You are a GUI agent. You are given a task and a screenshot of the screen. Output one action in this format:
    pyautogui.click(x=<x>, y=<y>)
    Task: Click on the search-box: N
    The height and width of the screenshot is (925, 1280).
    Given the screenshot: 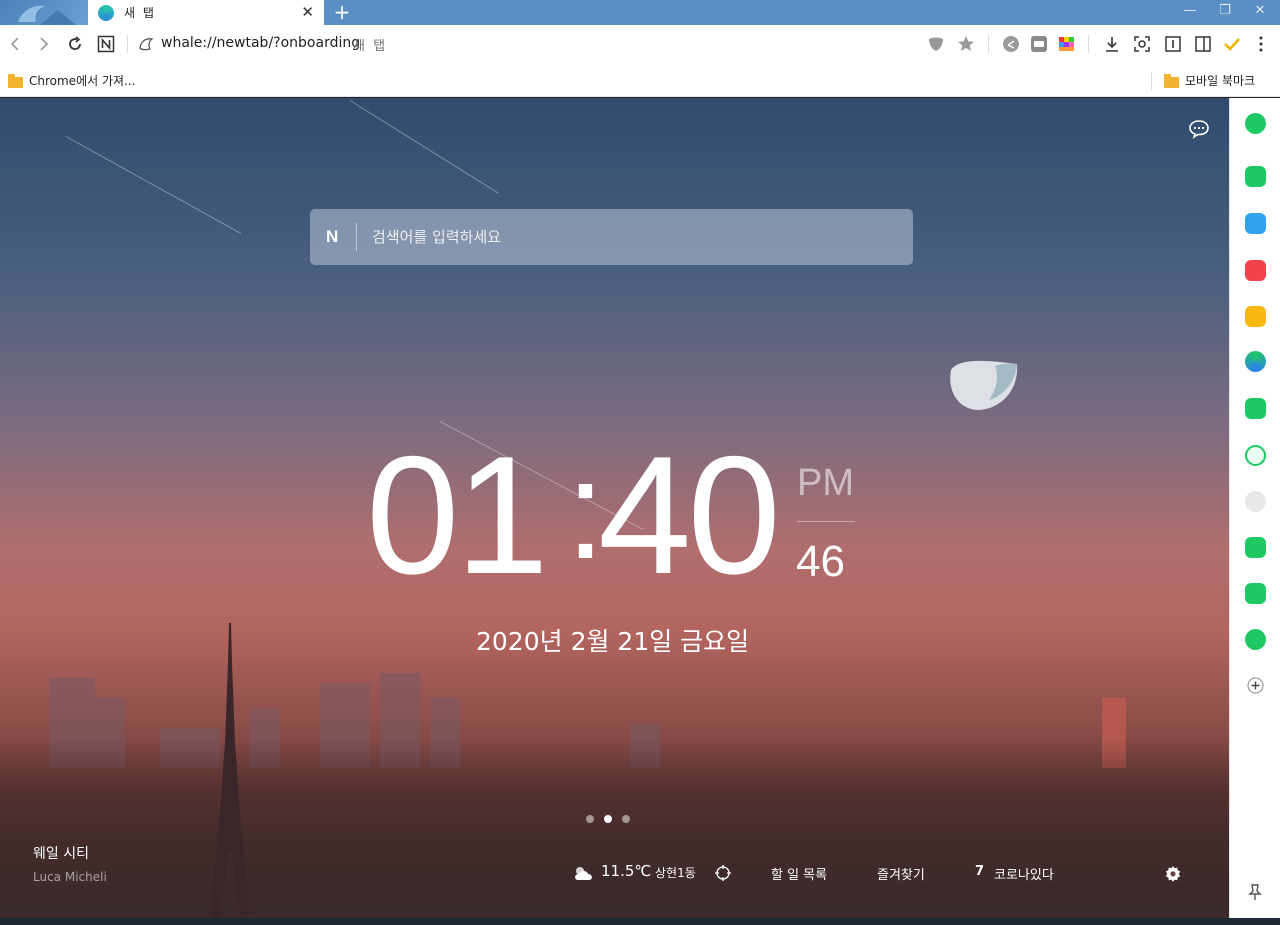 What is the action you would take?
    pyautogui.click(x=611, y=237)
    